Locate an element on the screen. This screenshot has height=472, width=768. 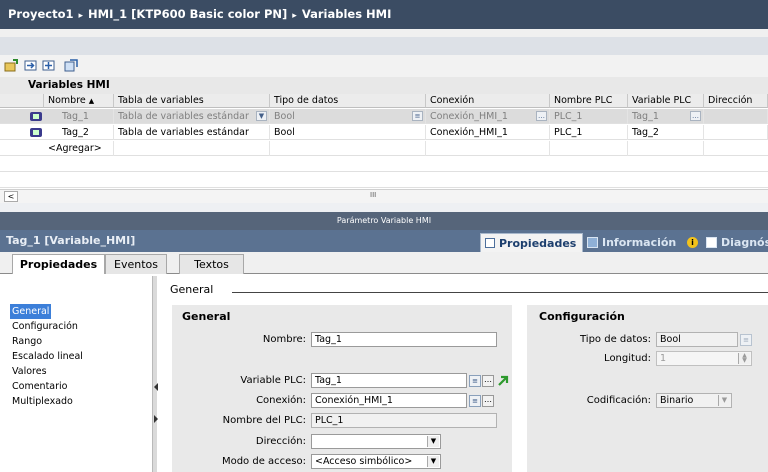
column-header-table: Tabla de variables is located at coordinates (192, 101).